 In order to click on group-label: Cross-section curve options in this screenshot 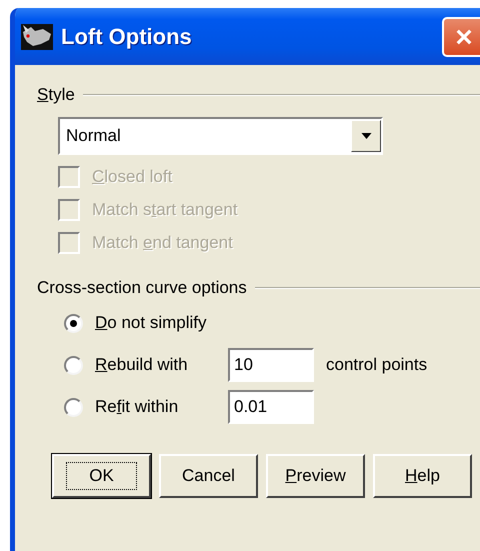, I will do `click(142, 288)`.